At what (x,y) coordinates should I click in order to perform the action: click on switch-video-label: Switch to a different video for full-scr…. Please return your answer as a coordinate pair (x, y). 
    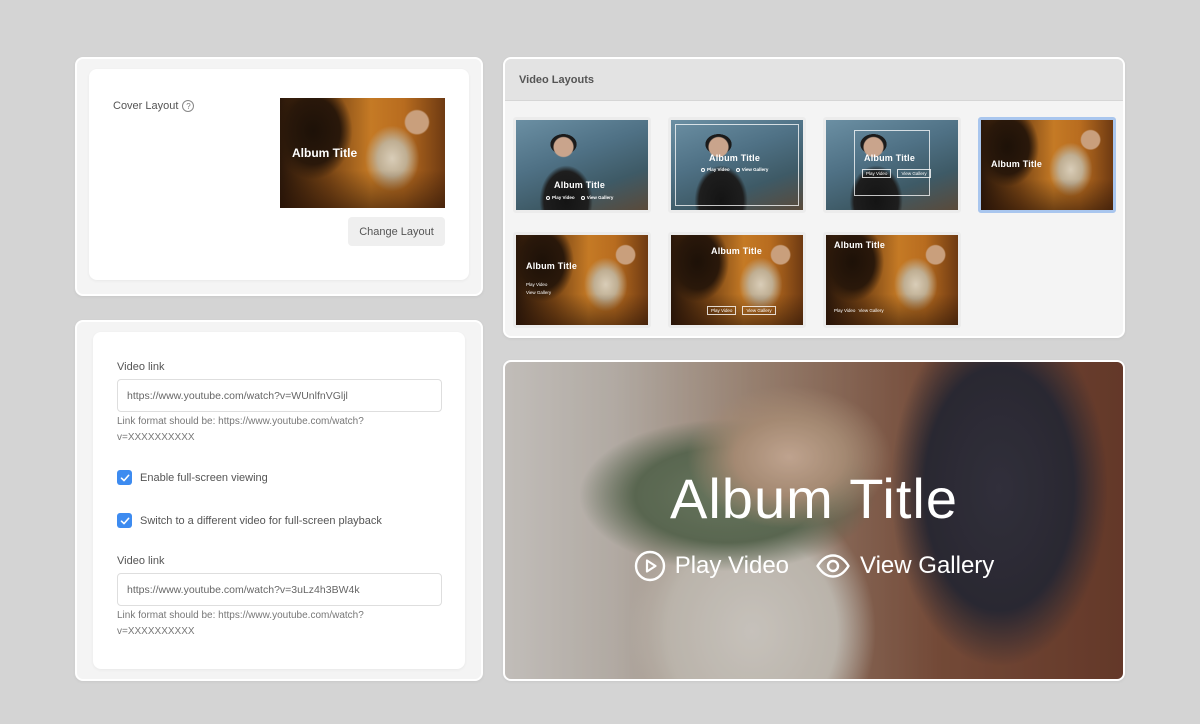
    Looking at the image, I should click on (261, 520).